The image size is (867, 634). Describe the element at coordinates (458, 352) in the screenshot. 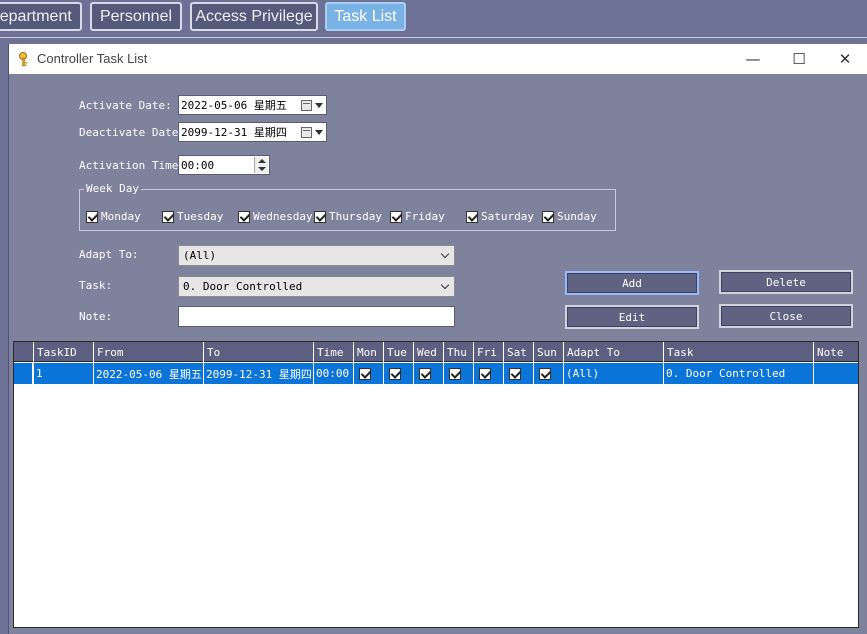

I see `col-thu-header: Thu` at that location.